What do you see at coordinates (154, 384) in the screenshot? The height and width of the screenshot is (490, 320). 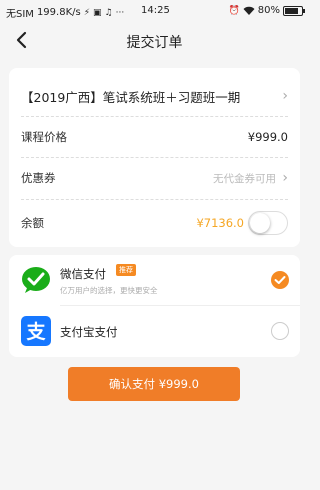 I see `confirm-pay-button: 确认支付 ¥999.0` at bounding box center [154, 384].